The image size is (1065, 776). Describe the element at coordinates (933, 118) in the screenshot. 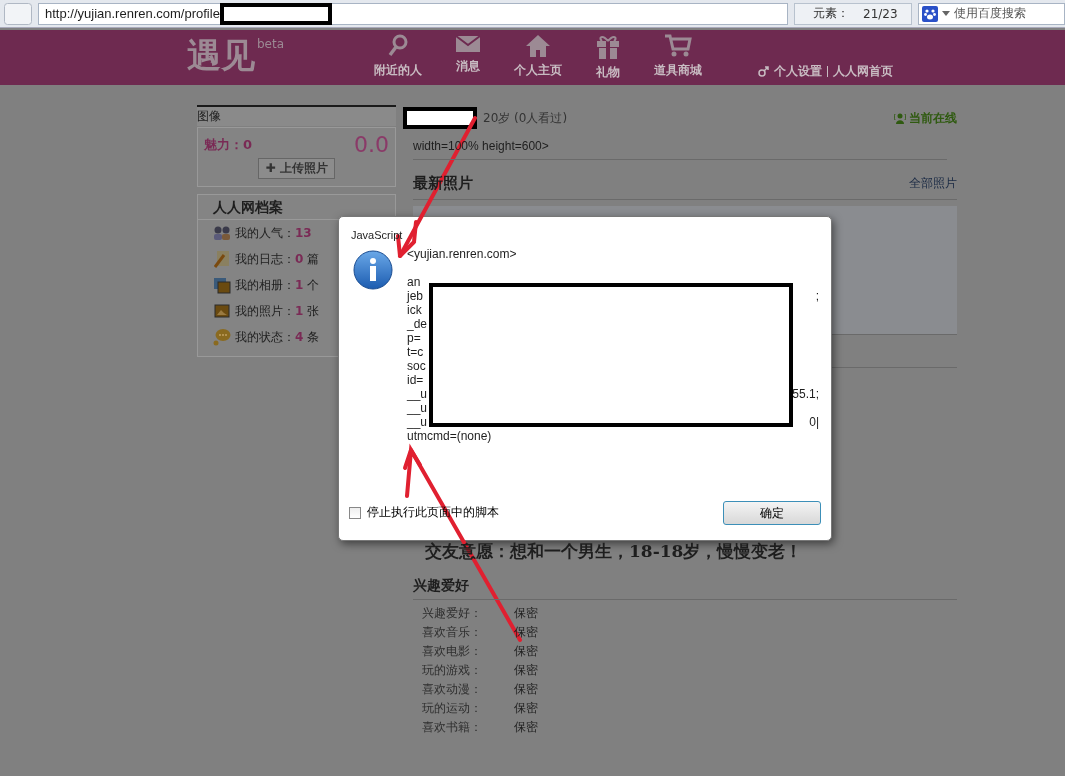

I see `online-status: 当前在线` at that location.